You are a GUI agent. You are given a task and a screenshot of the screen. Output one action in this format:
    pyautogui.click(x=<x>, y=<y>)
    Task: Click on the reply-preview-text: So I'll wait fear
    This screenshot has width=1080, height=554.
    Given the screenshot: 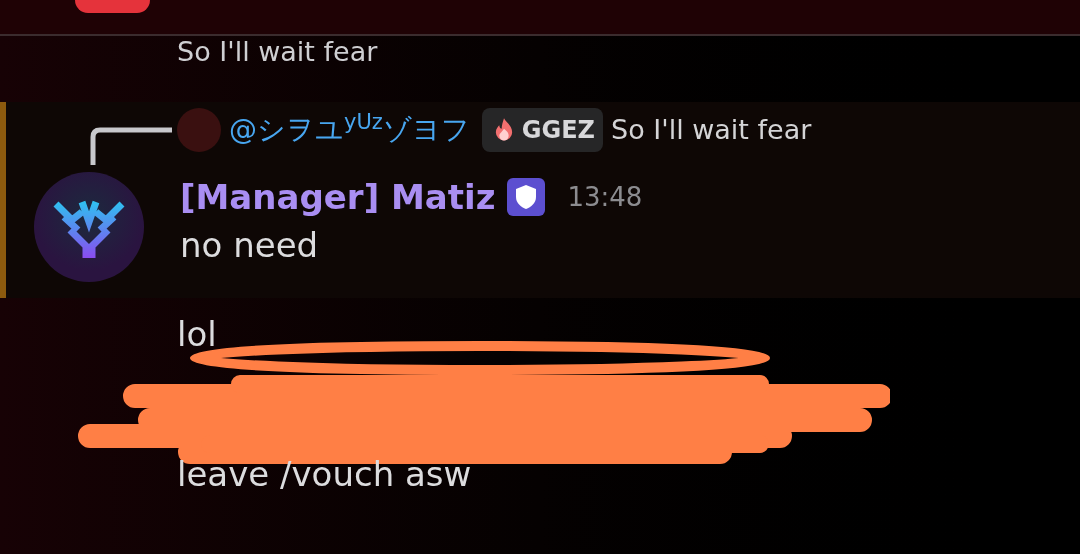 What is the action you would take?
    pyautogui.click(x=711, y=130)
    